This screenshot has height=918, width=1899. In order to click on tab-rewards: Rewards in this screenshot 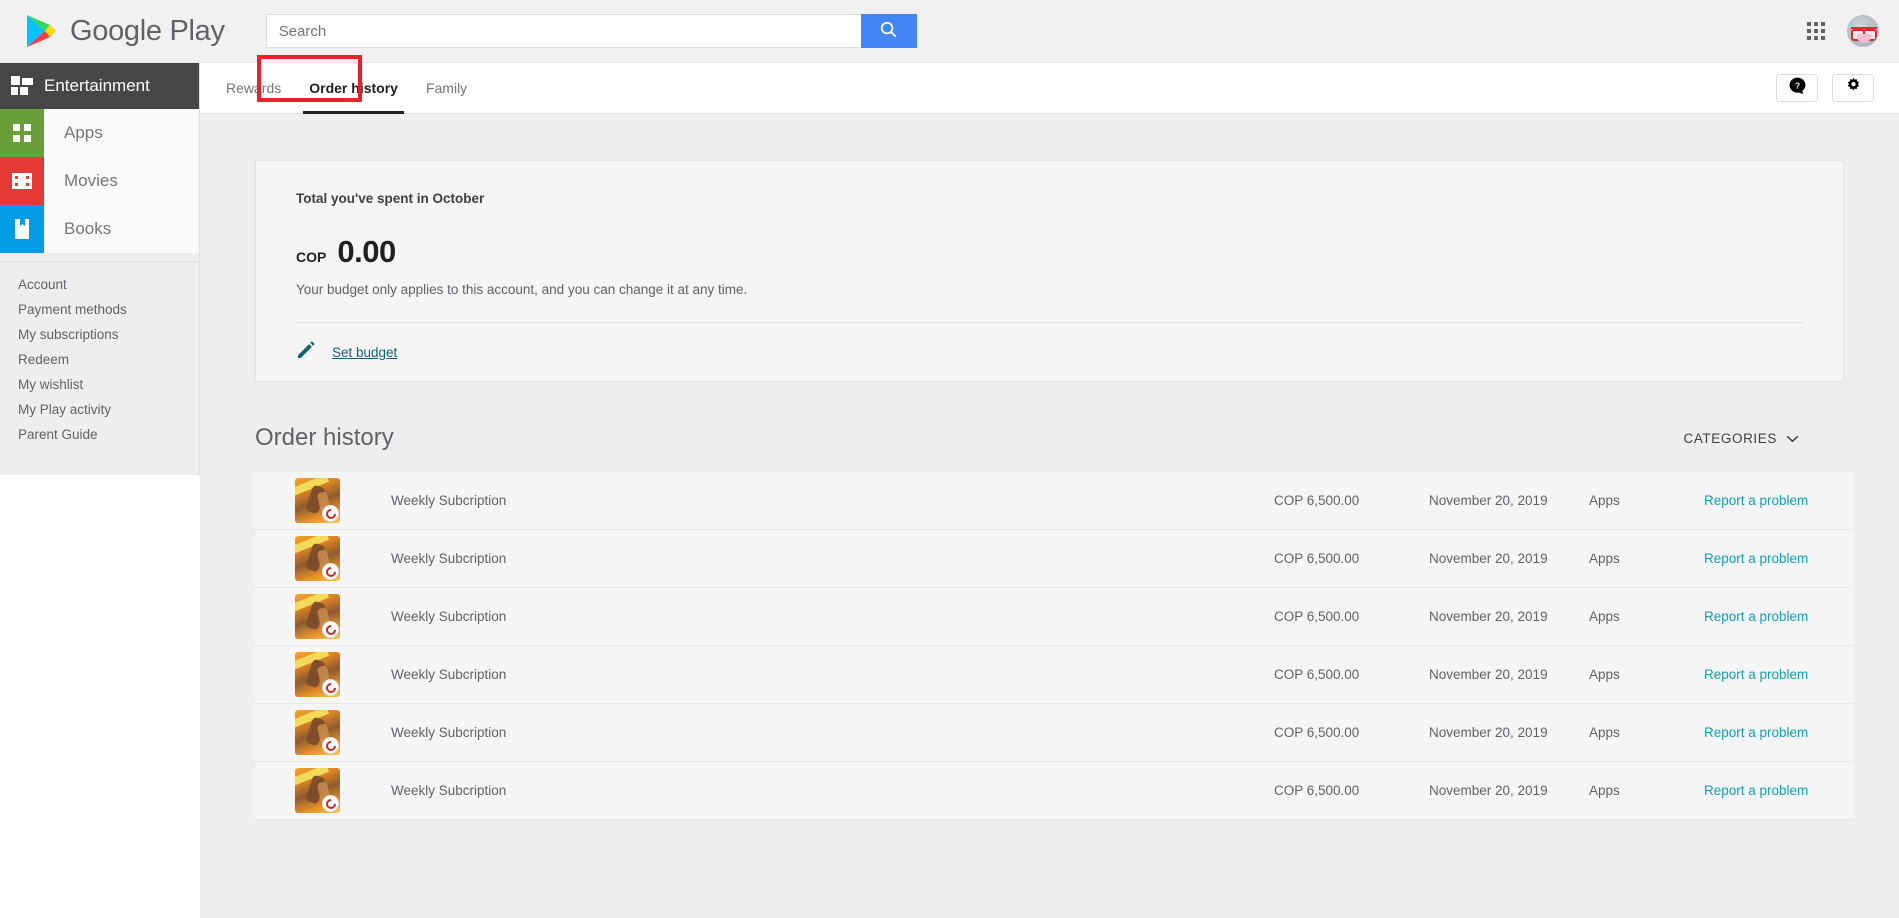, I will do `click(253, 88)`.